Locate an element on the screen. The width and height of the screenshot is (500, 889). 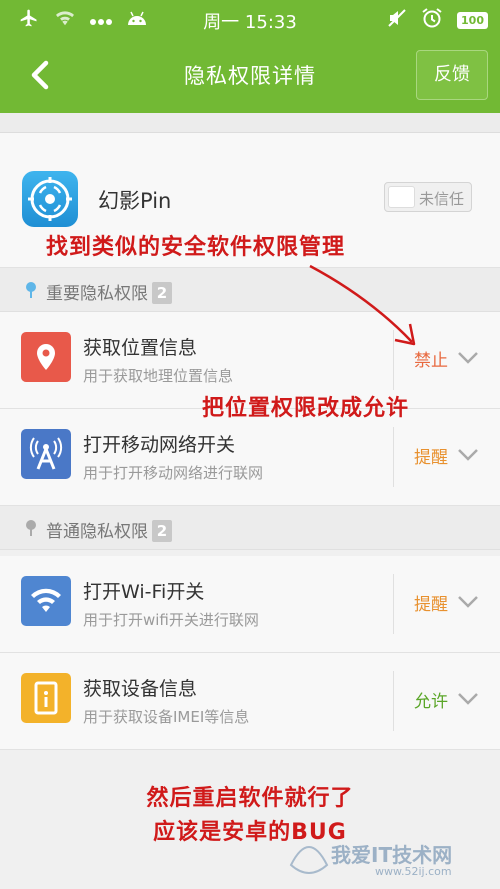
watermark-url: www.52ij.com is located at coordinates (413, 871).